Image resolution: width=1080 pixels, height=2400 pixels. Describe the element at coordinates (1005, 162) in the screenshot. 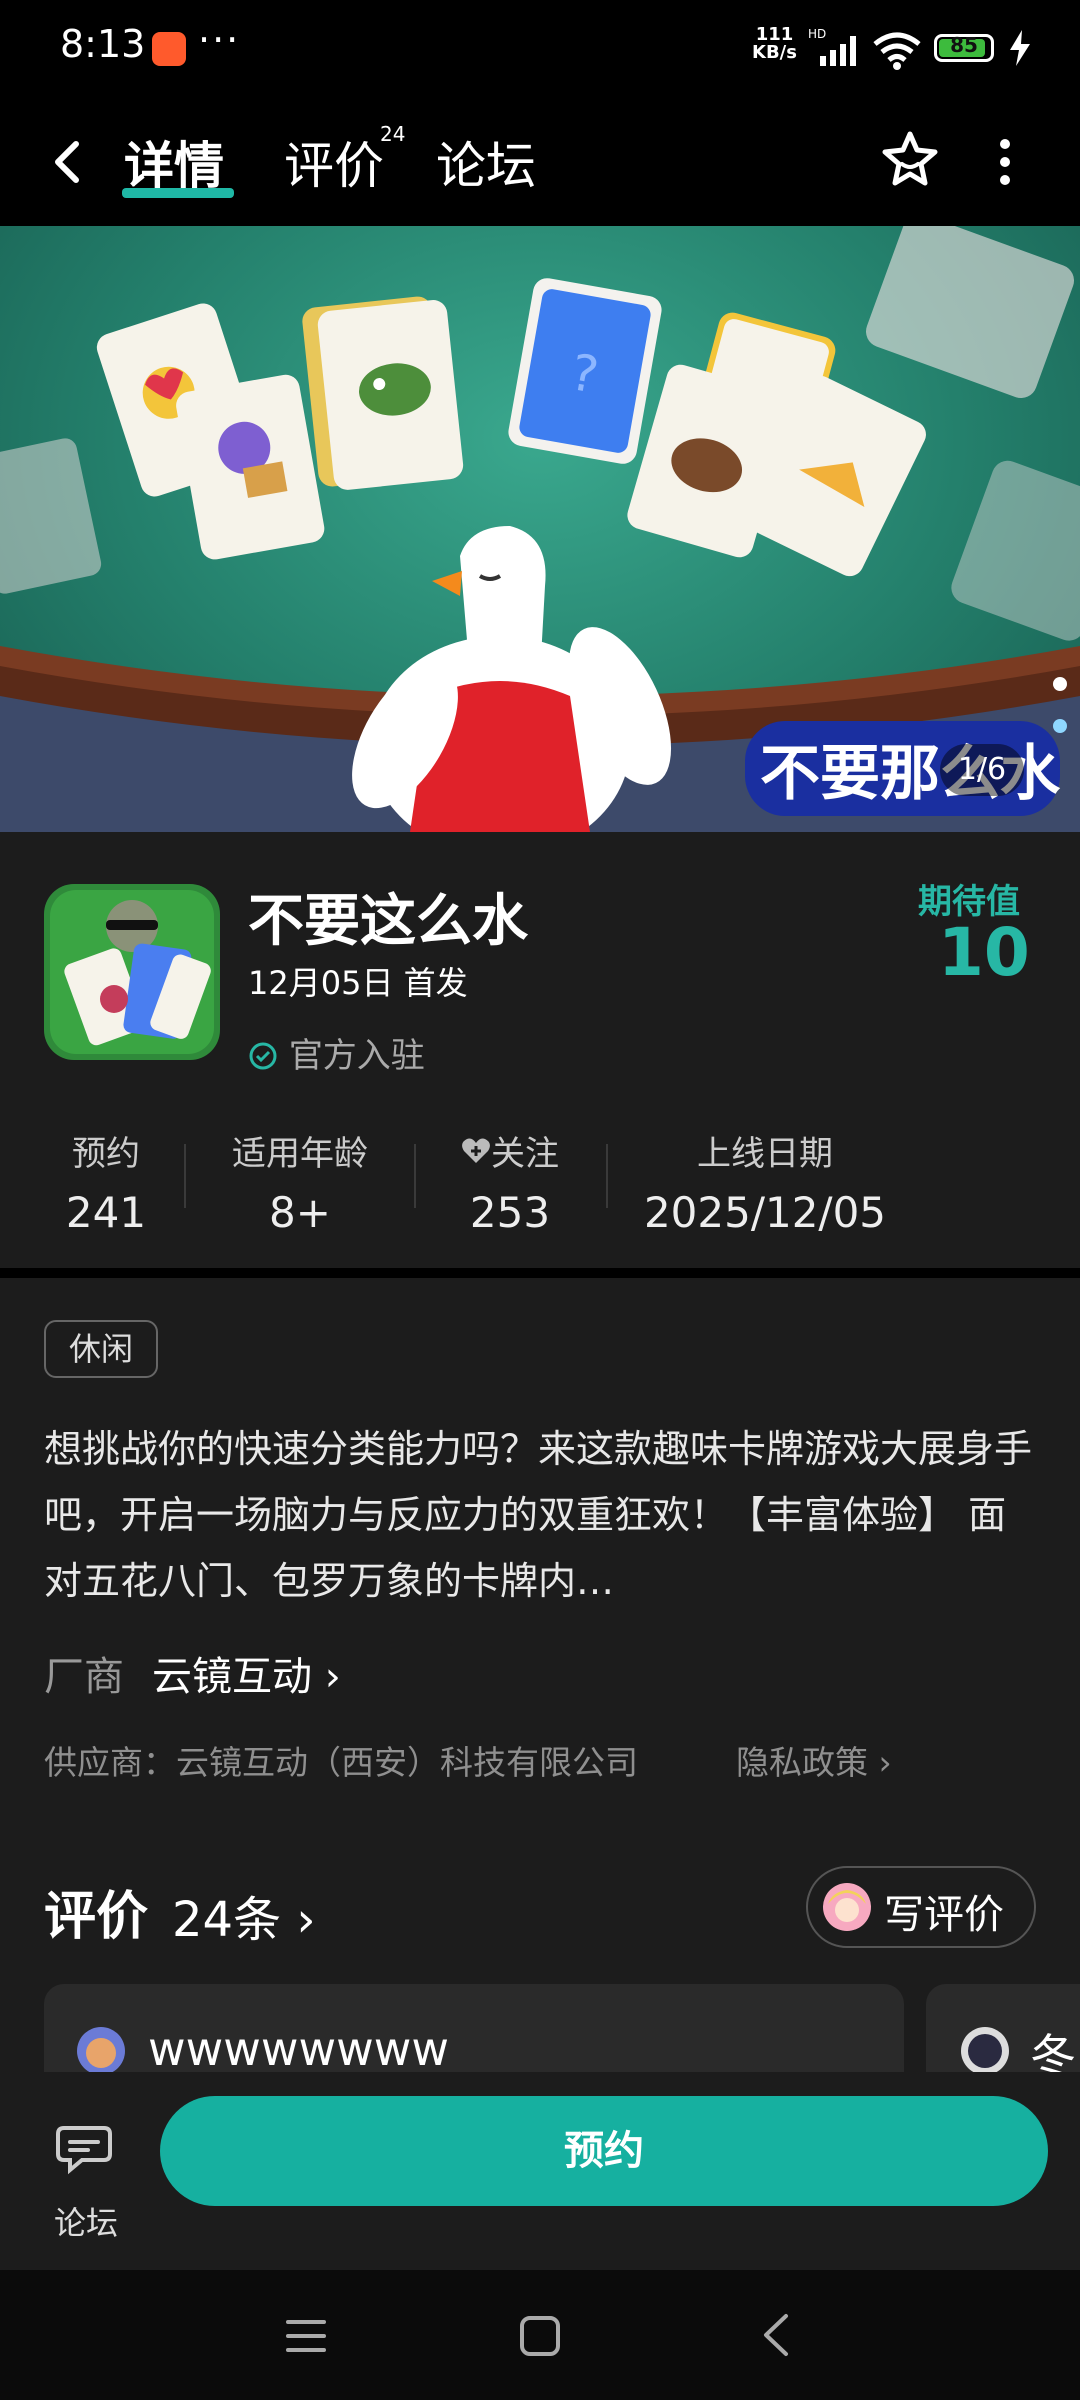

I see `more-vertical-icon` at that location.